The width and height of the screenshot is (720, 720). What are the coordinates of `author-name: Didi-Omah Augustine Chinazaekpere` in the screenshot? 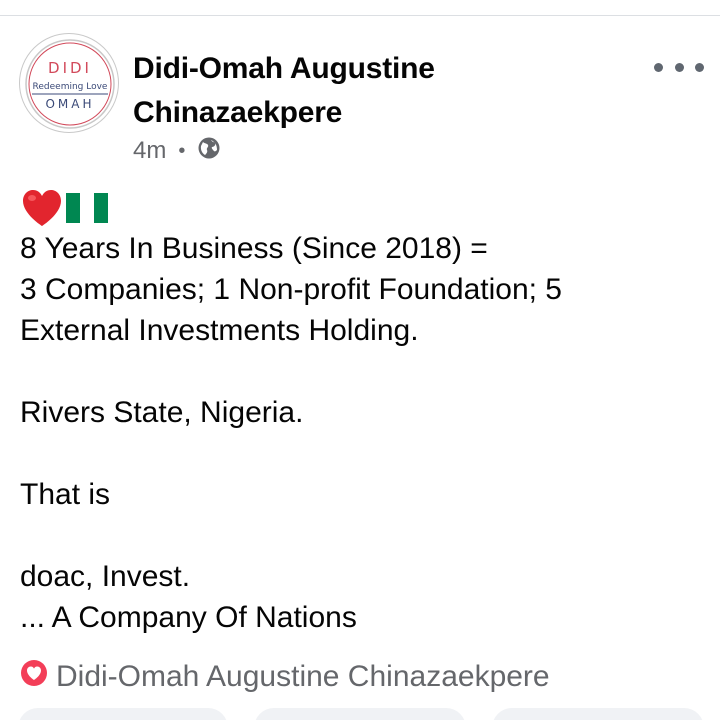 It's located at (343, 91).